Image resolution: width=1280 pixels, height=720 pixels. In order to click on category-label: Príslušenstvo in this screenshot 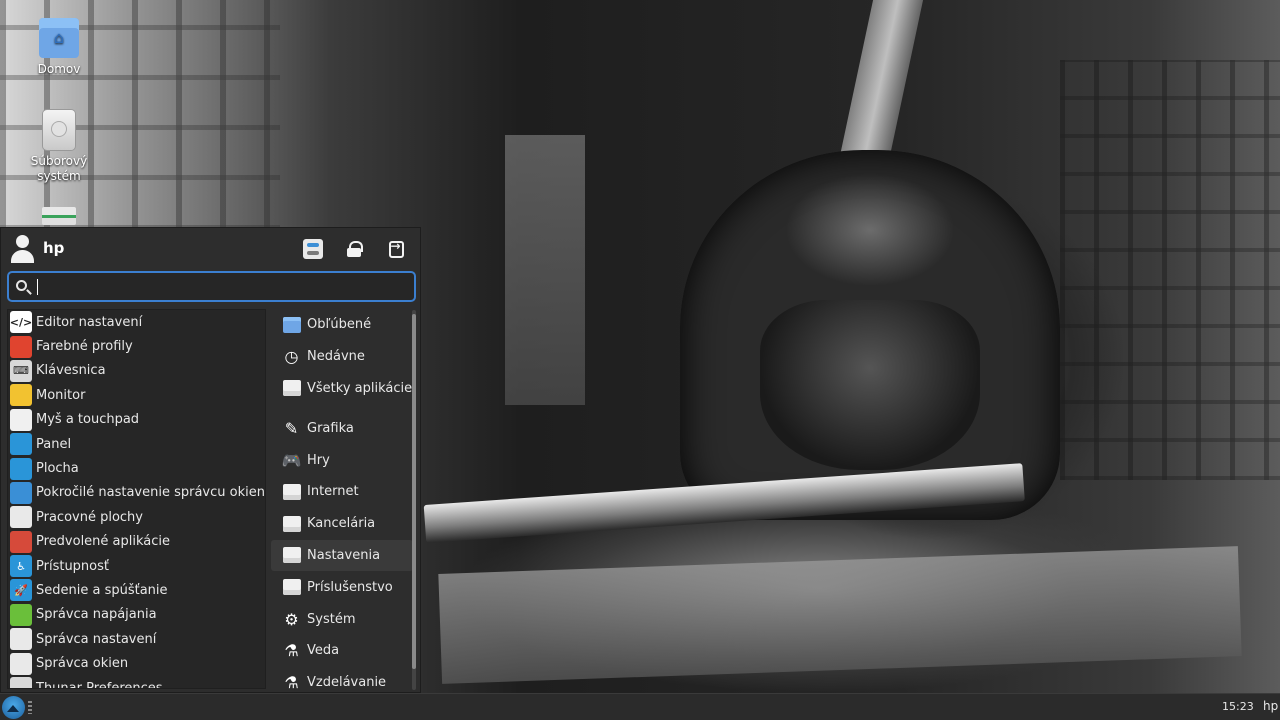, I will do `click(350, 587)`.